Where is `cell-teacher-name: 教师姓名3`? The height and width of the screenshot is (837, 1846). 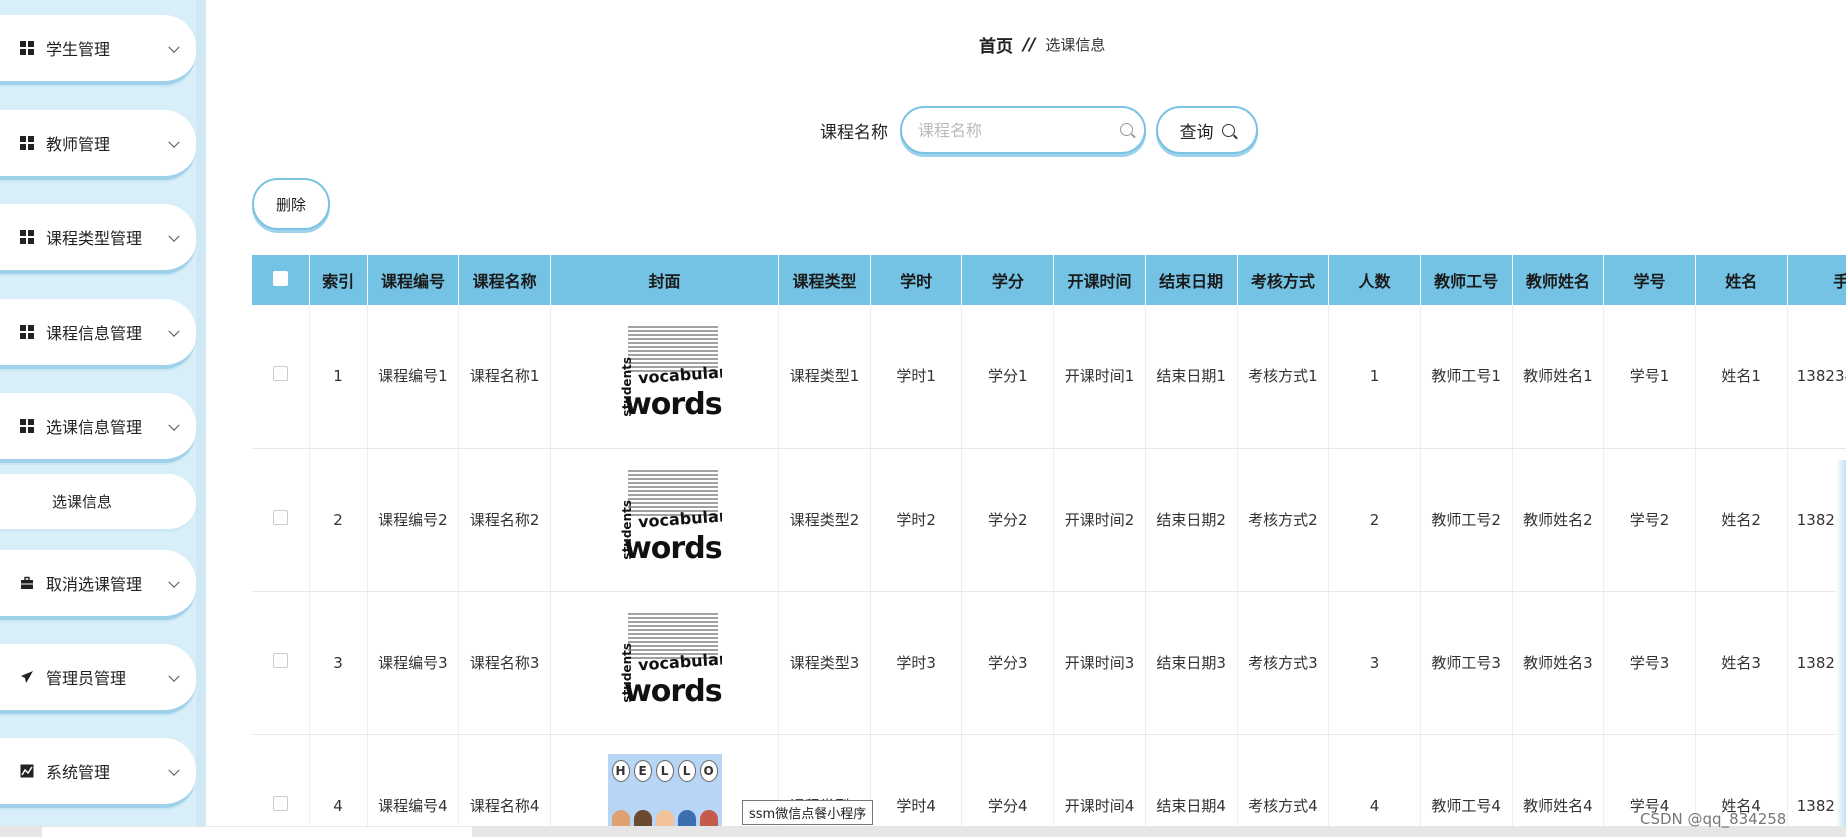
cell-teacher-name: 教师姓名3 is located at coordinates (1558, 663).